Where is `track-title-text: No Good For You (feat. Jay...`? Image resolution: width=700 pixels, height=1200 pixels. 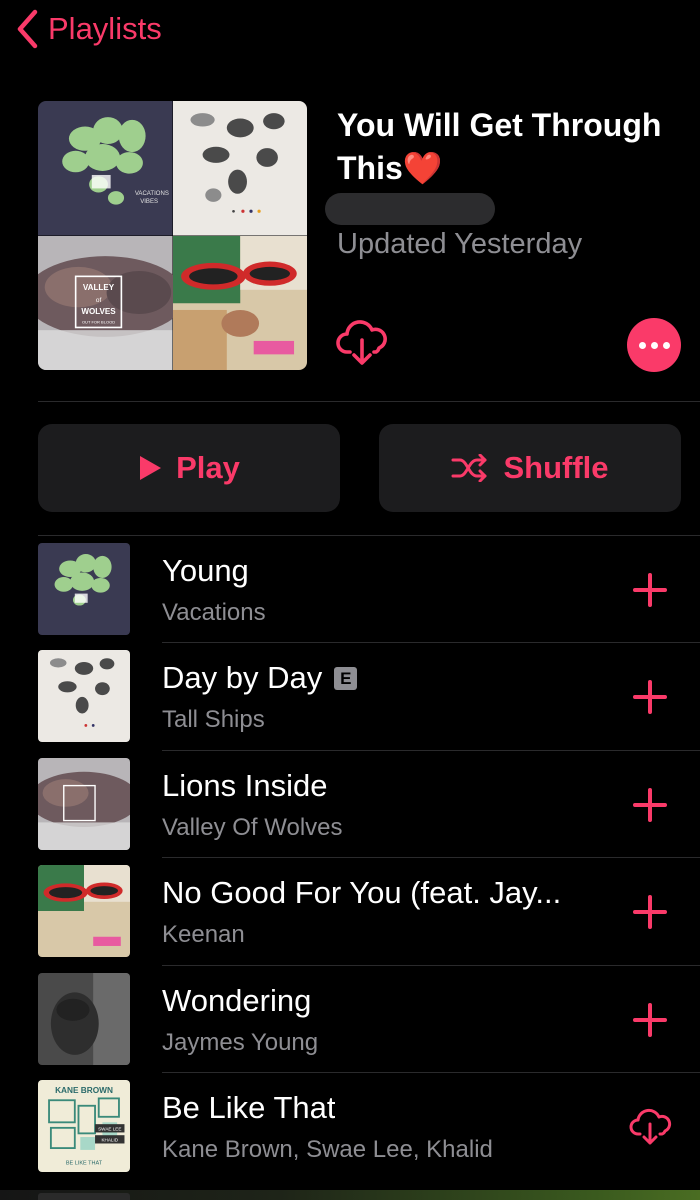 track-title-text: No Good For You (feat. Jay... is located at coordinates (362, 893).